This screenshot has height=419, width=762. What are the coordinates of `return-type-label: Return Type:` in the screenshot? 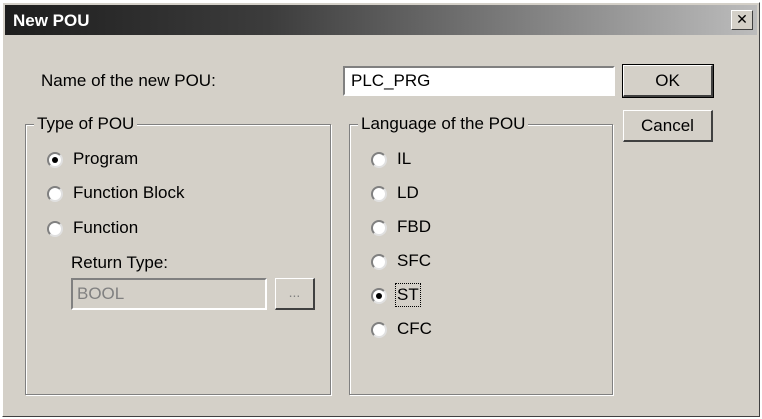 It's located at (120, 262).